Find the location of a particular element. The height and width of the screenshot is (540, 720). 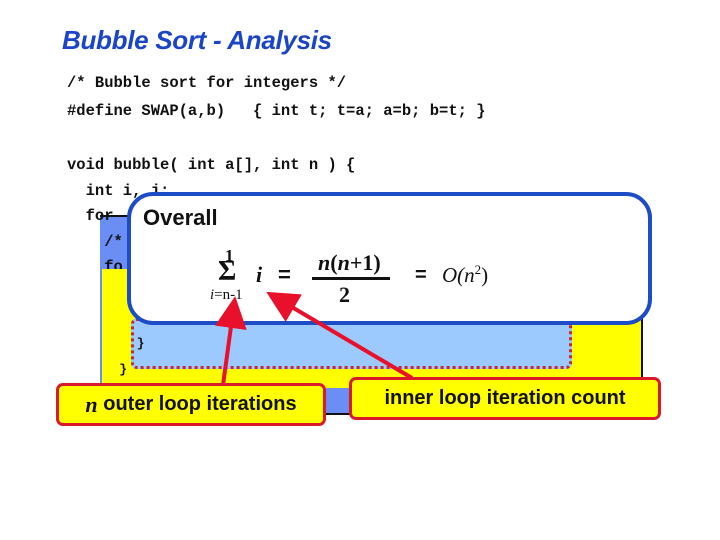

inner-loop-callout: inner loop iteration count is located at coordinates (505, 398).